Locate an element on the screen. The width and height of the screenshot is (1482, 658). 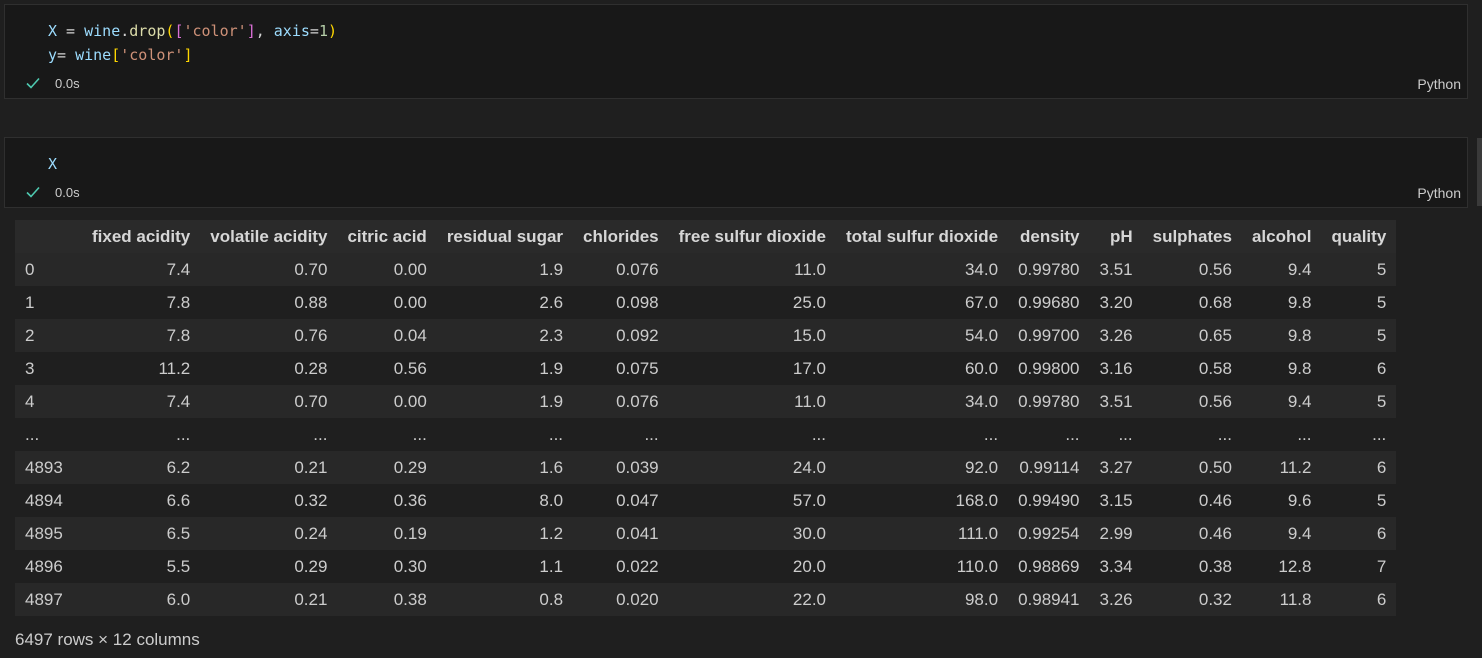
row-index: 2 is located at coordinates (30, 335).